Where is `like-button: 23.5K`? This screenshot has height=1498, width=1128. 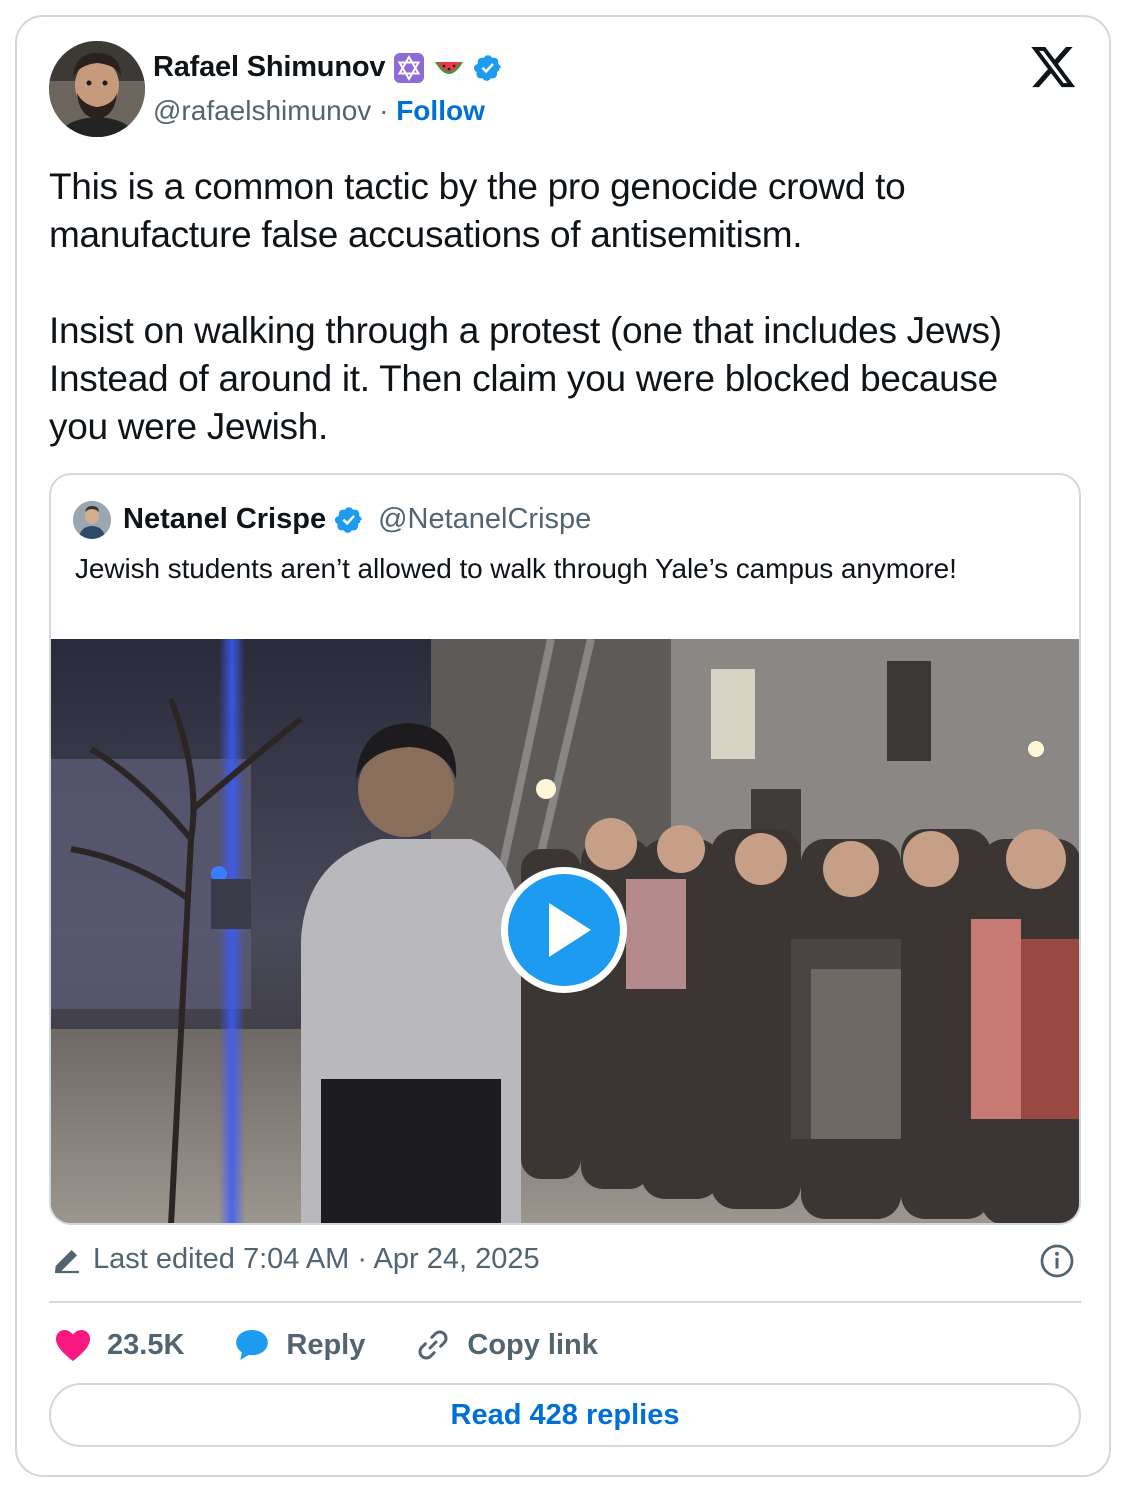 like-button: 23.5K is located at coordinates (118, 1345).